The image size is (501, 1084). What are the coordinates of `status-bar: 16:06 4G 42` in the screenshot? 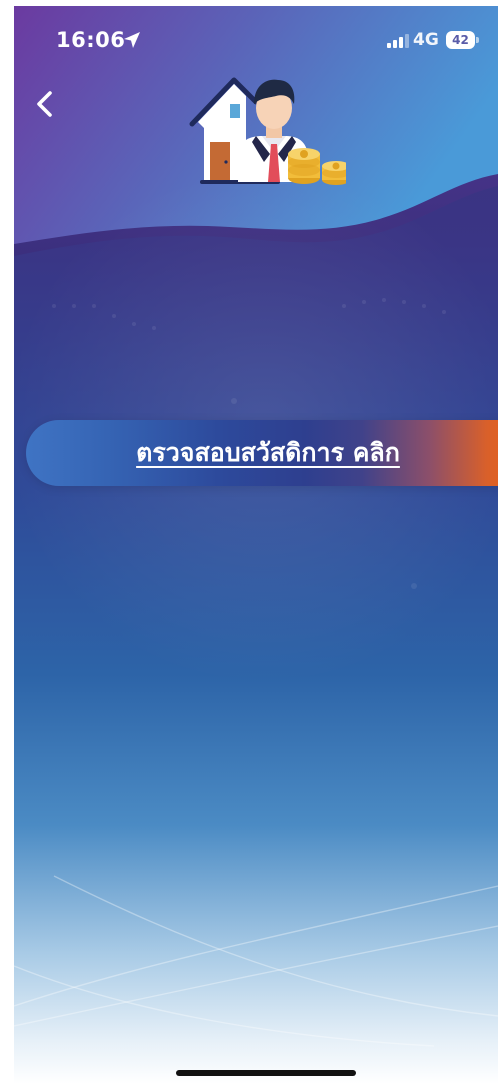 It's located at (256, 36).